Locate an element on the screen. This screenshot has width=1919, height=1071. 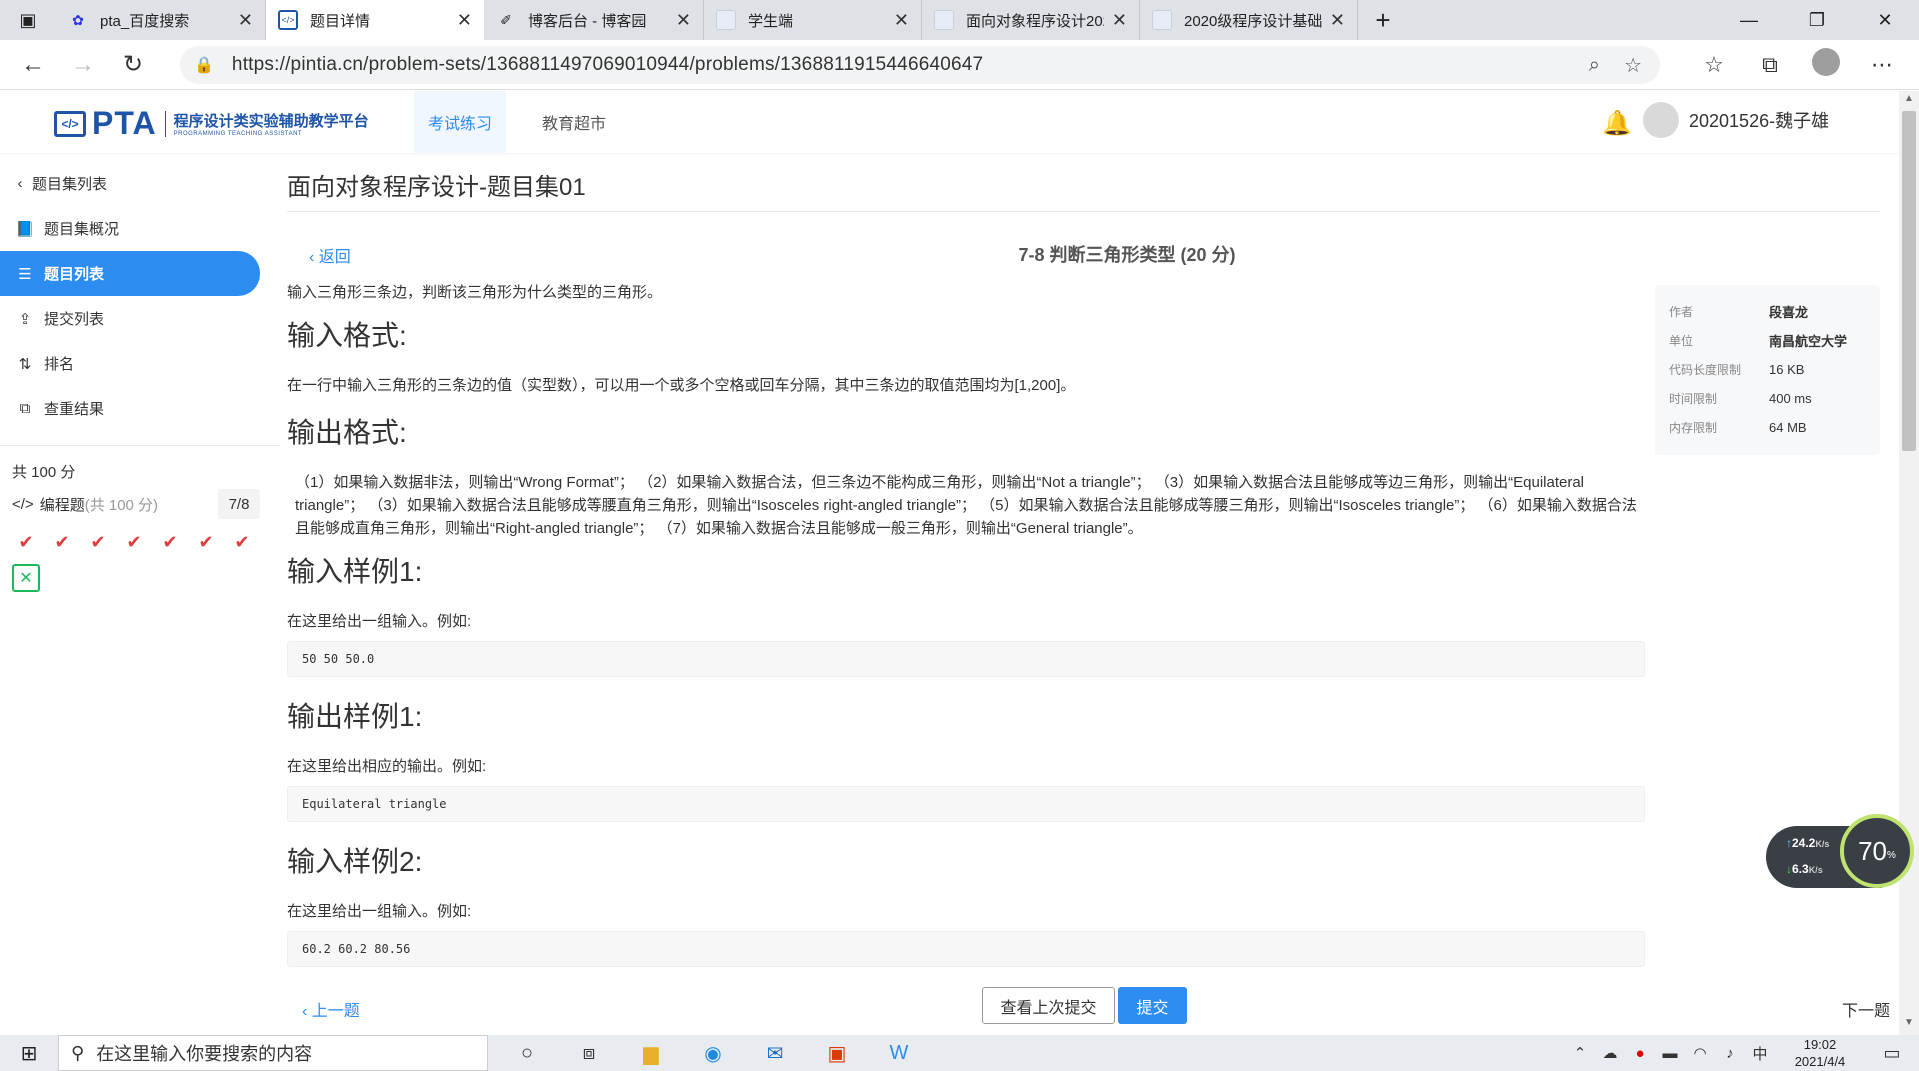
blank-page-icon is located at coordinates (944, 20).